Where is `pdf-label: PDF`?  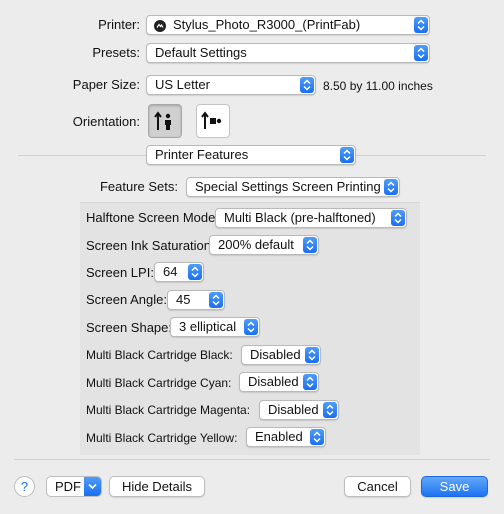 pdf-label: PDF is located at coordinates (68, 486).